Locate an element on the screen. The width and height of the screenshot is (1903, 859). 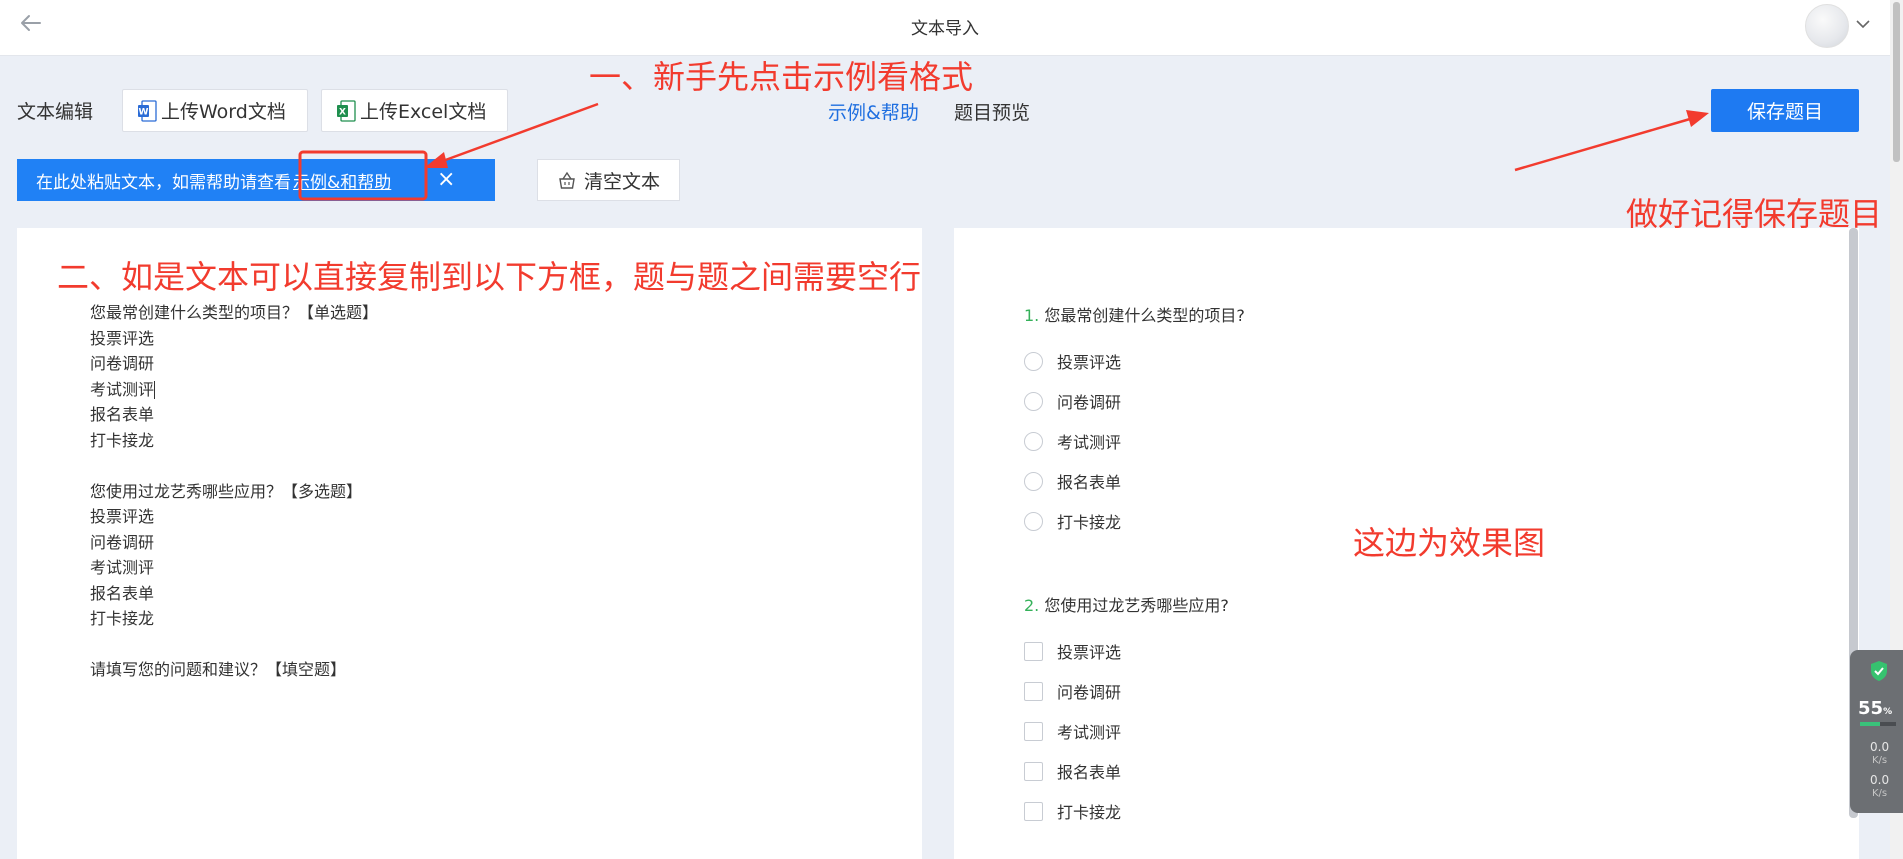
chevron-down-icon is located at coordinates (1863, 24).